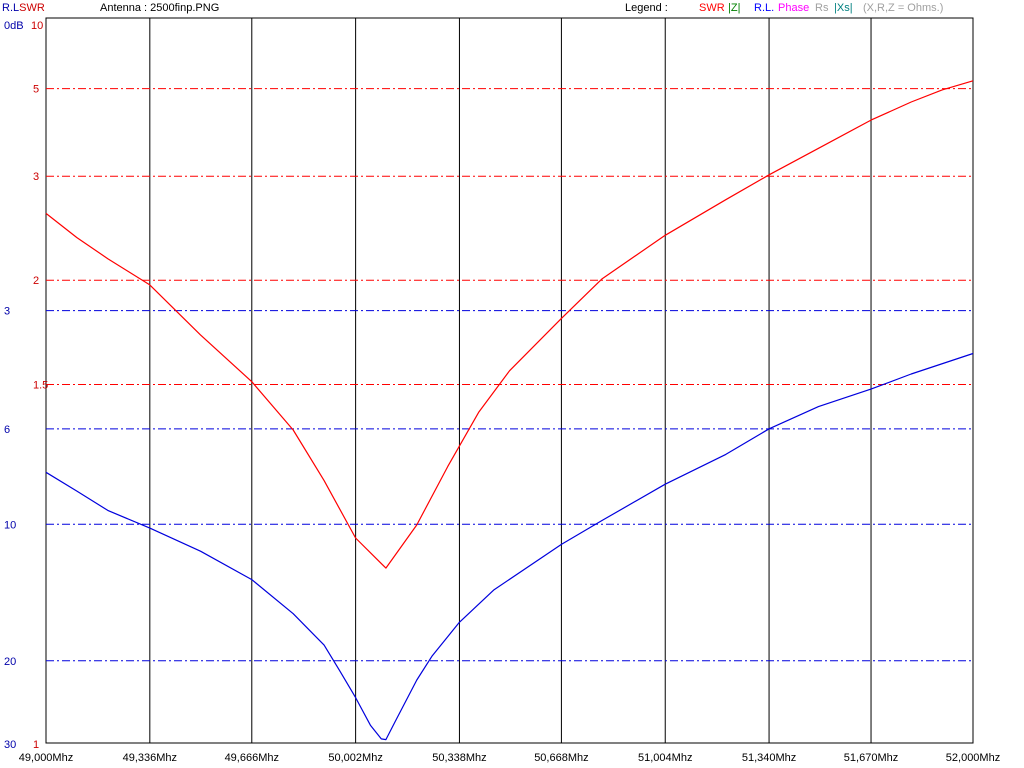 Image resolution: width=1024 pixels, height=768 pixels. What do you see at coordinates (665, 758) in the screenshot?
I see `x-tick-label: 51,004Mhz` at bounding box center [665, 758].